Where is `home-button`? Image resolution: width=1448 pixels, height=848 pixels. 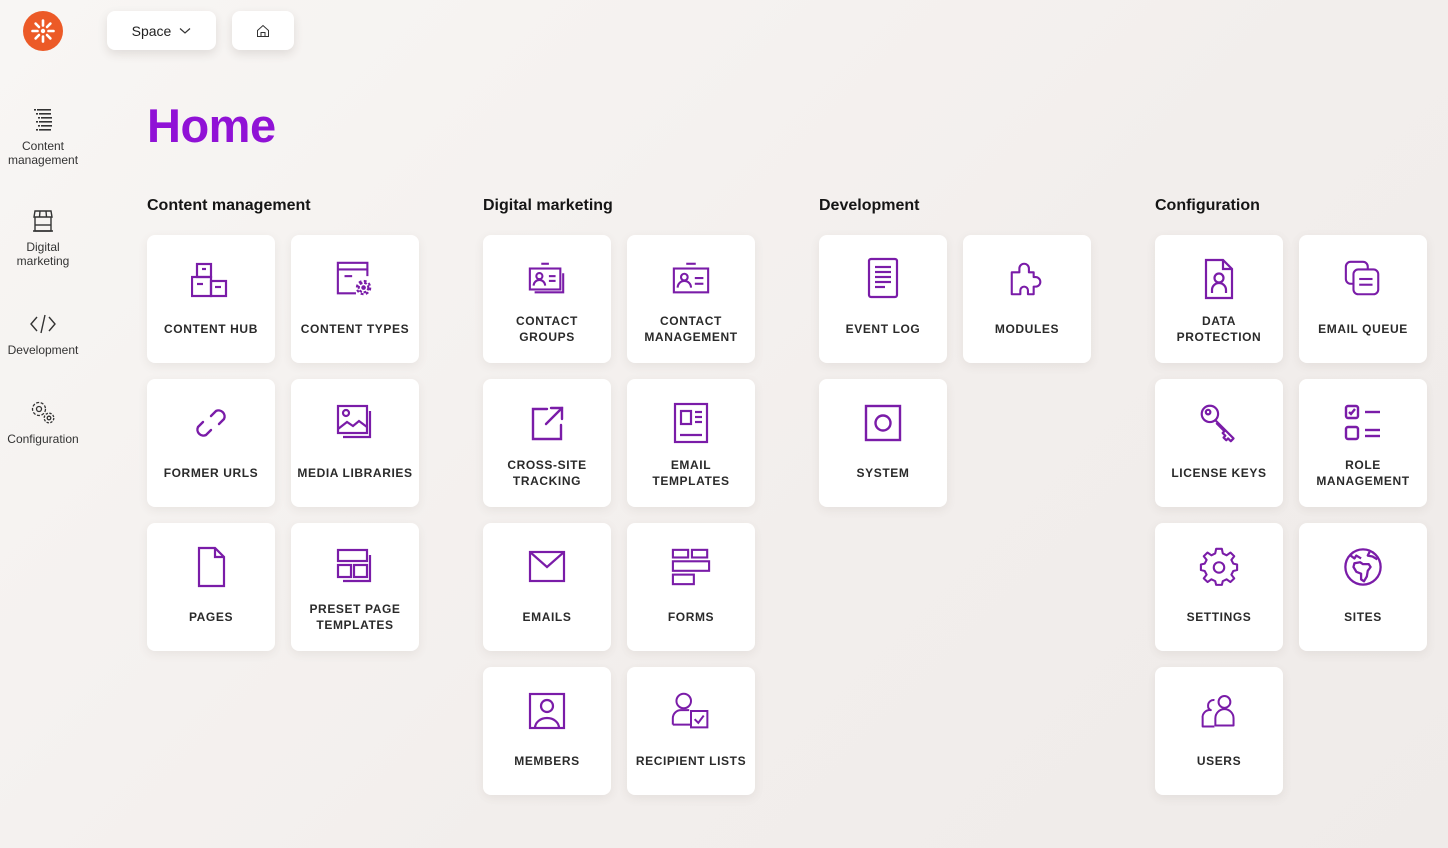
home-button is located at coordinates (263, 30).